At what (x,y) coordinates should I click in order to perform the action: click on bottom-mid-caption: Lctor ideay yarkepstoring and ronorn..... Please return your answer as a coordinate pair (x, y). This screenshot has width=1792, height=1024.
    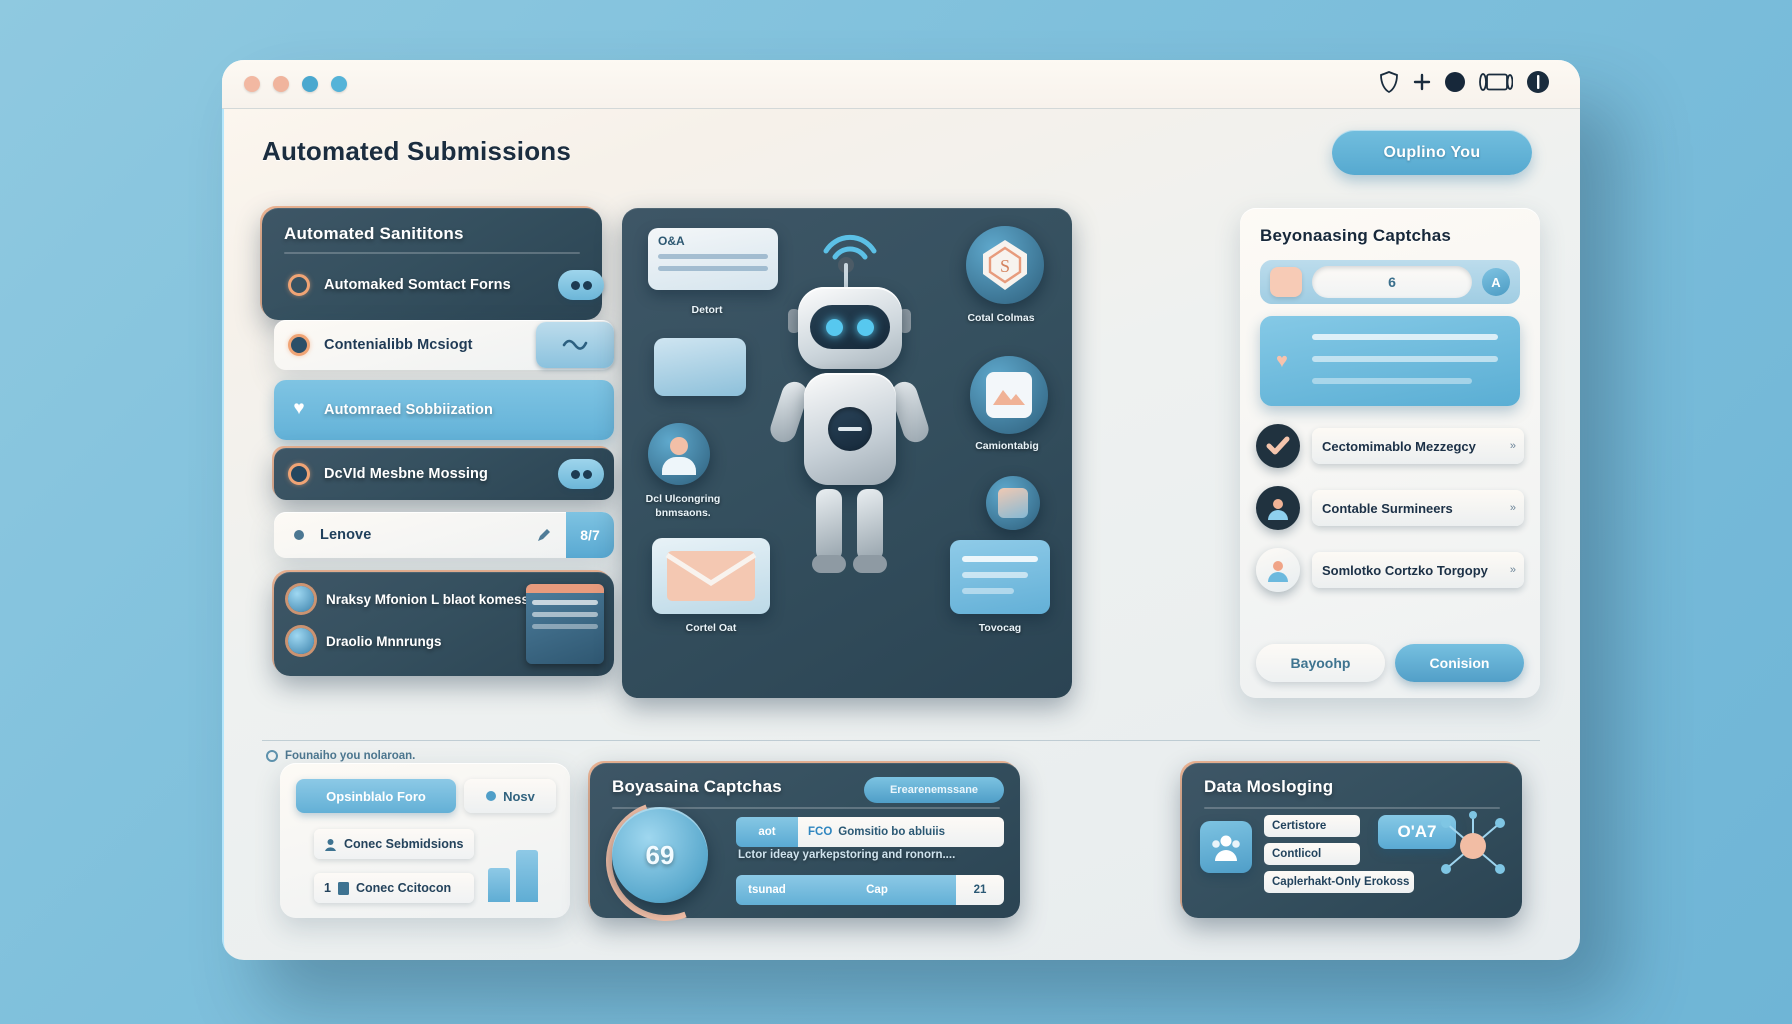
    Looking at the image, I should click on (847, 855).